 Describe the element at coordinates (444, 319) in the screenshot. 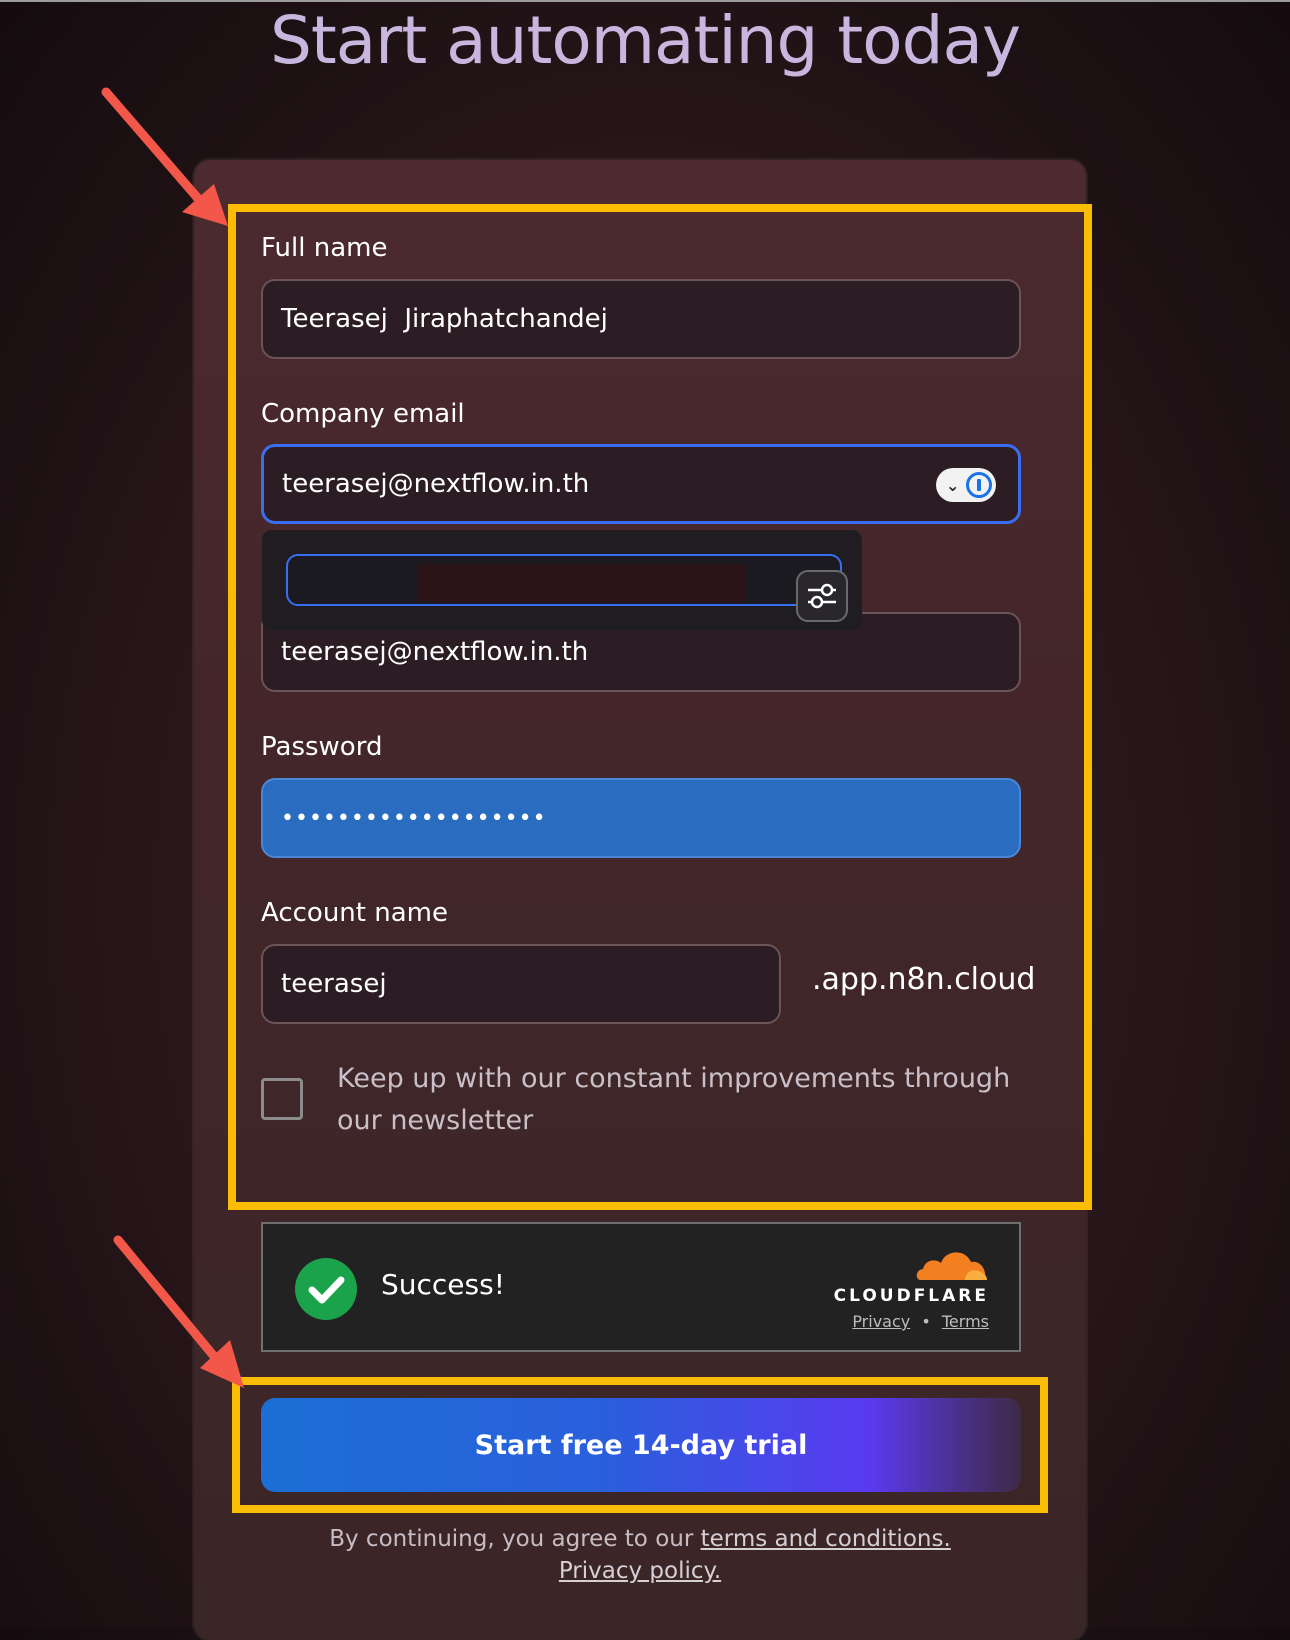

I see `full-name-value: Teerasej Jiraphatchandej` at that location.